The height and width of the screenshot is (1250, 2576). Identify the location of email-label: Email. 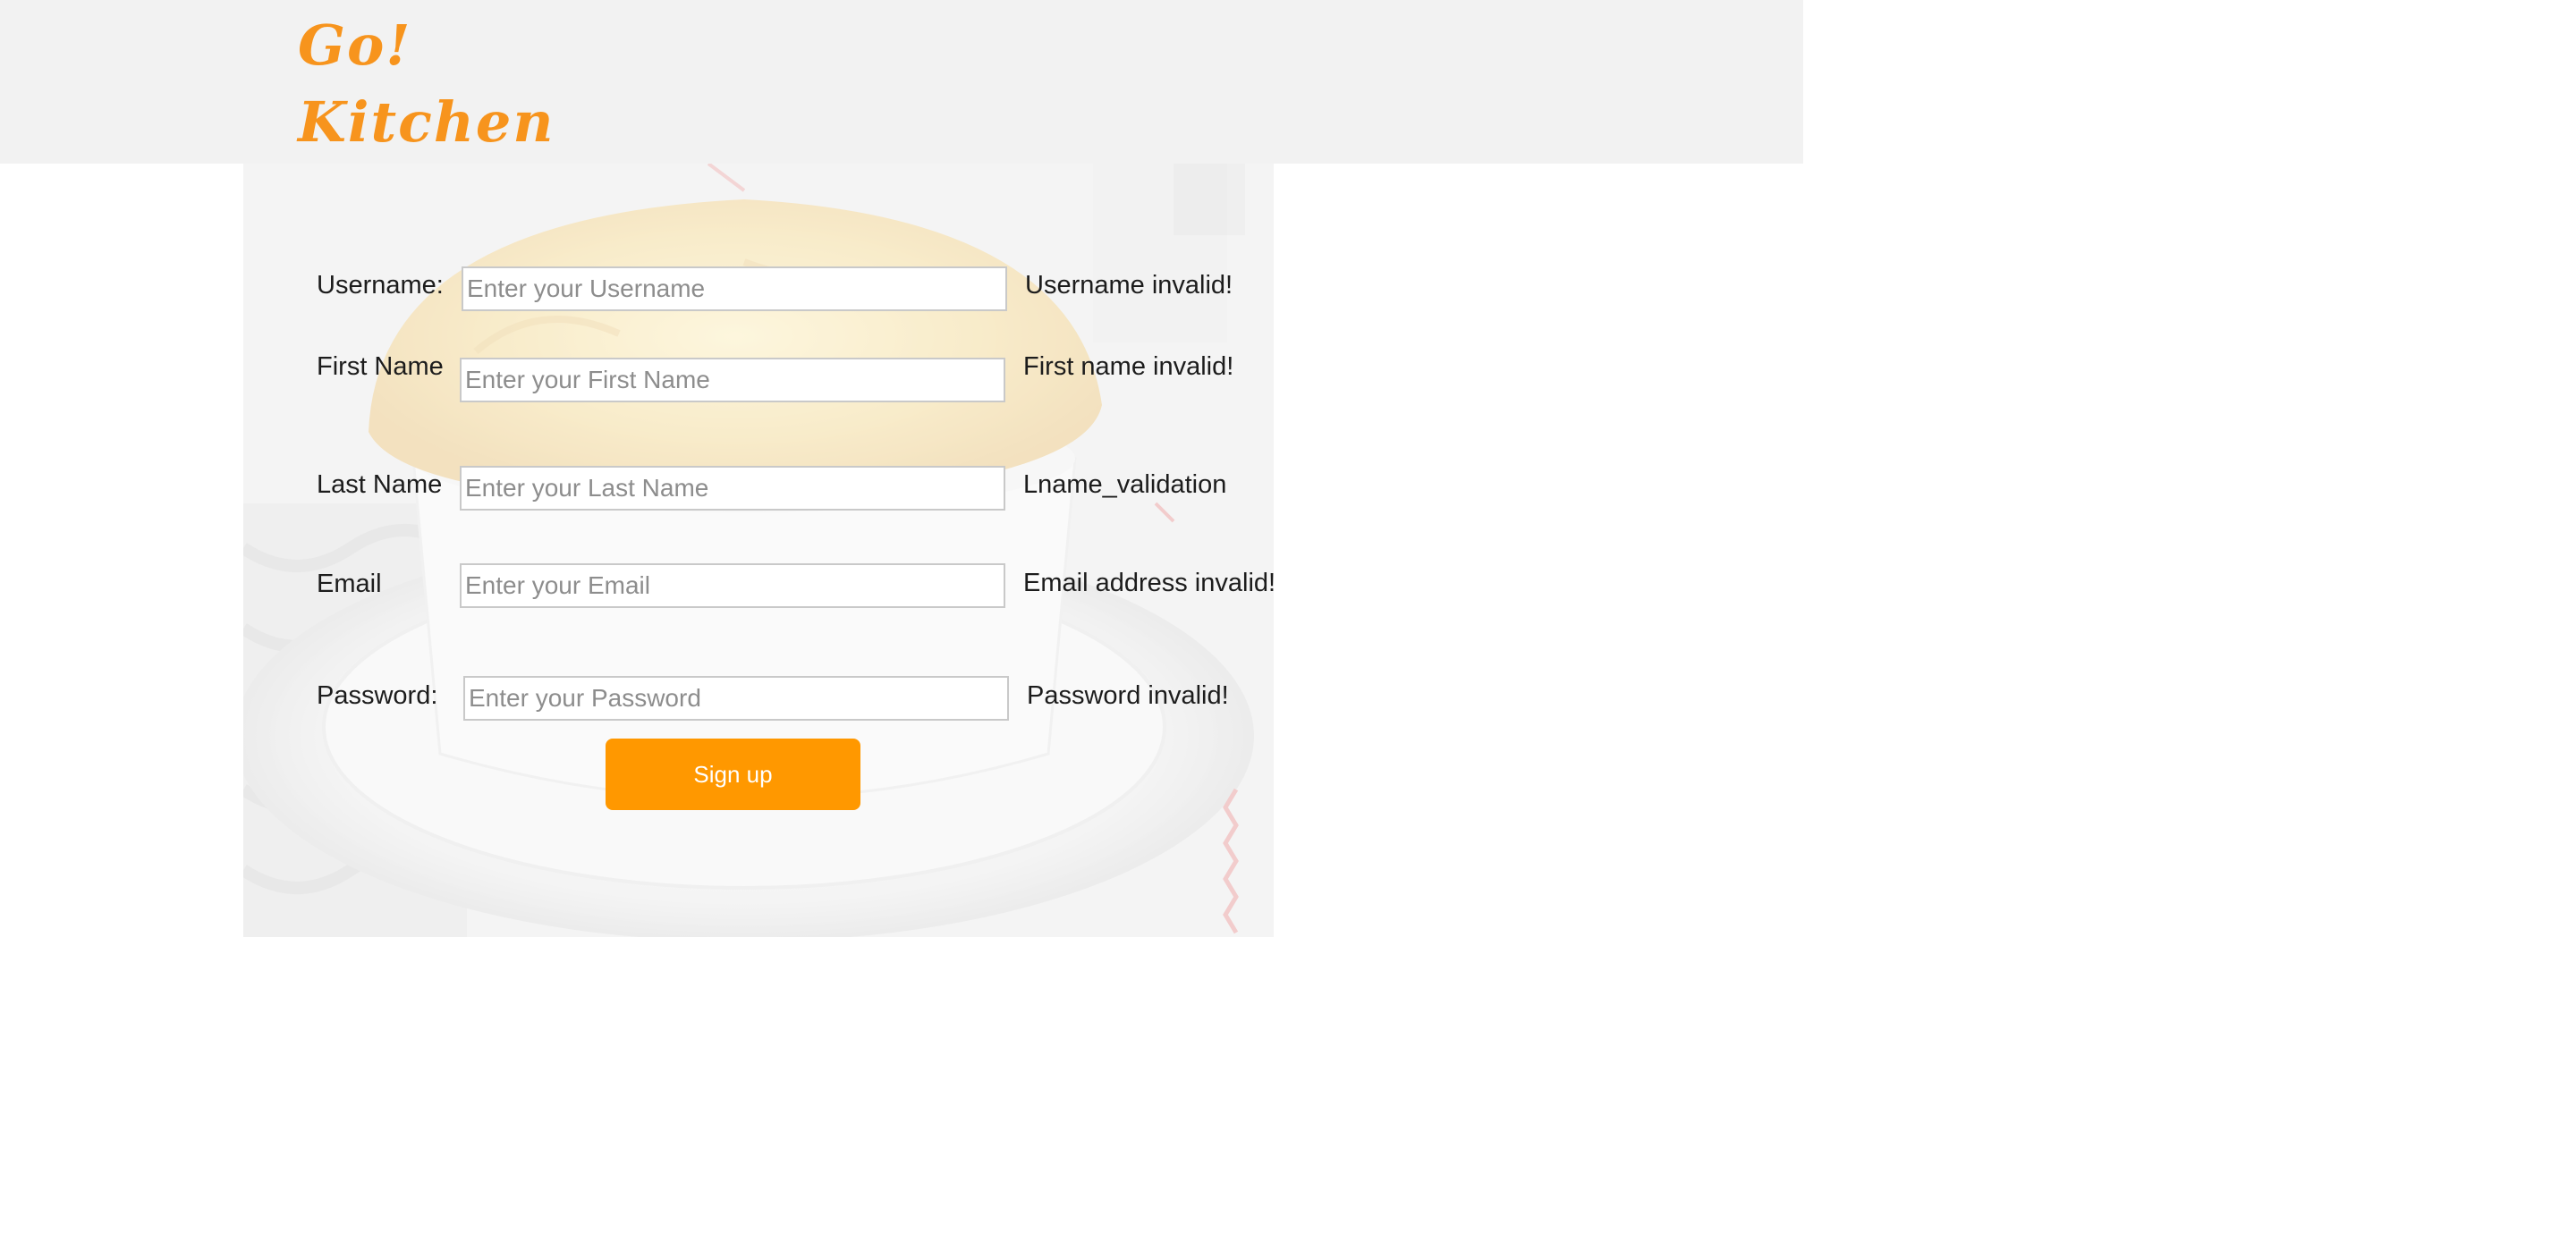
(349, 584).